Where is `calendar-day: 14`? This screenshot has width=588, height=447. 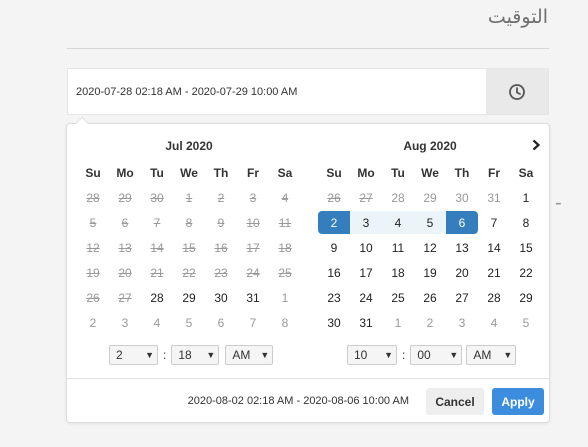 calendar-day: 14 is located at coordinates (494, 247).